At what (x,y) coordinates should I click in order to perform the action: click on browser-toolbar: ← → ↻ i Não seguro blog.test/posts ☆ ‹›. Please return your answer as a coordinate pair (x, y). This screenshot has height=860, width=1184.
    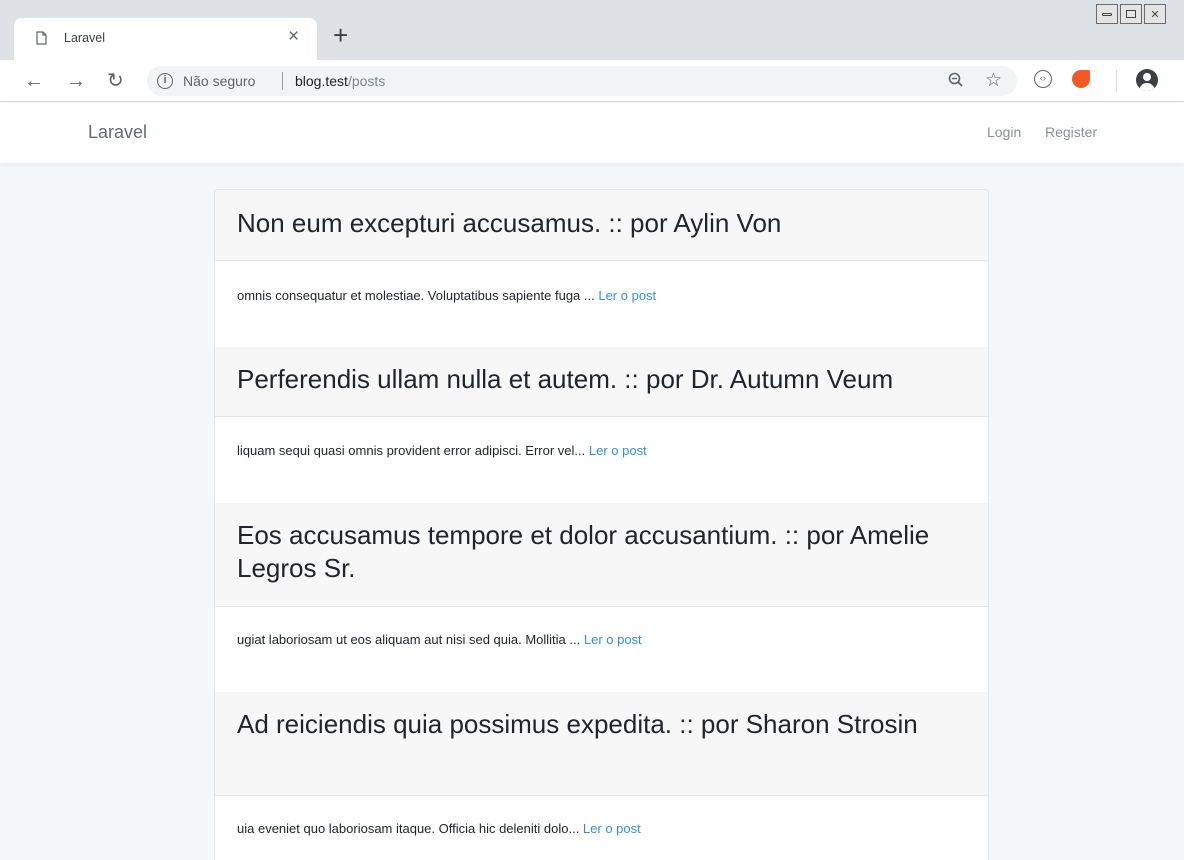
    Looking at the image, I should click on (592, 81).